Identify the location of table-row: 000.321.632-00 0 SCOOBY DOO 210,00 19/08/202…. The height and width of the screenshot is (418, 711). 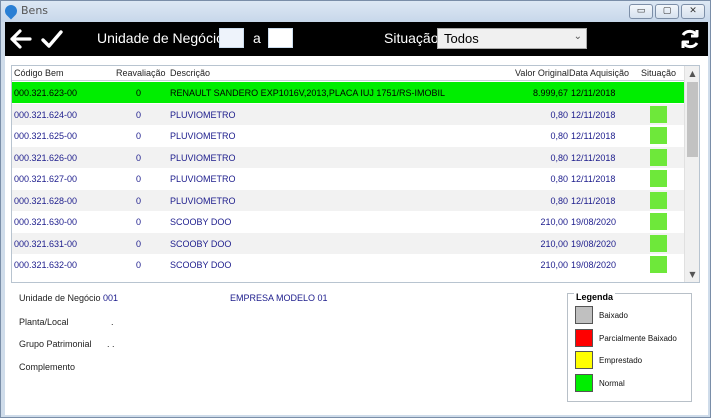
(348, 264).